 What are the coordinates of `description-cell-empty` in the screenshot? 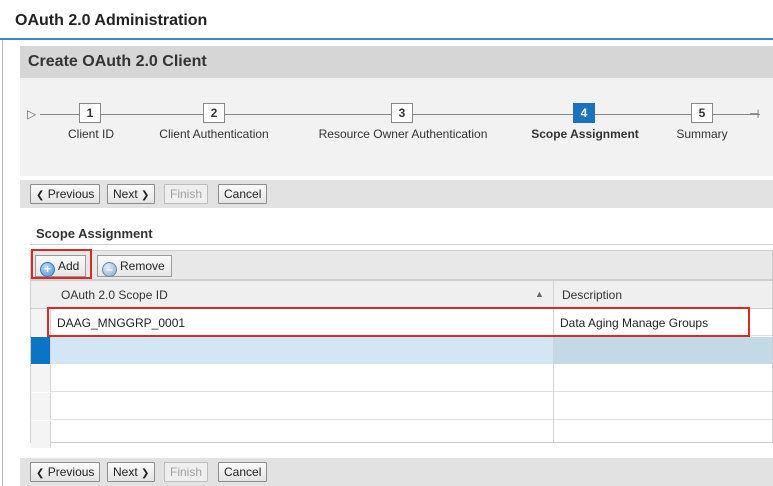 It's located at (663, 350).